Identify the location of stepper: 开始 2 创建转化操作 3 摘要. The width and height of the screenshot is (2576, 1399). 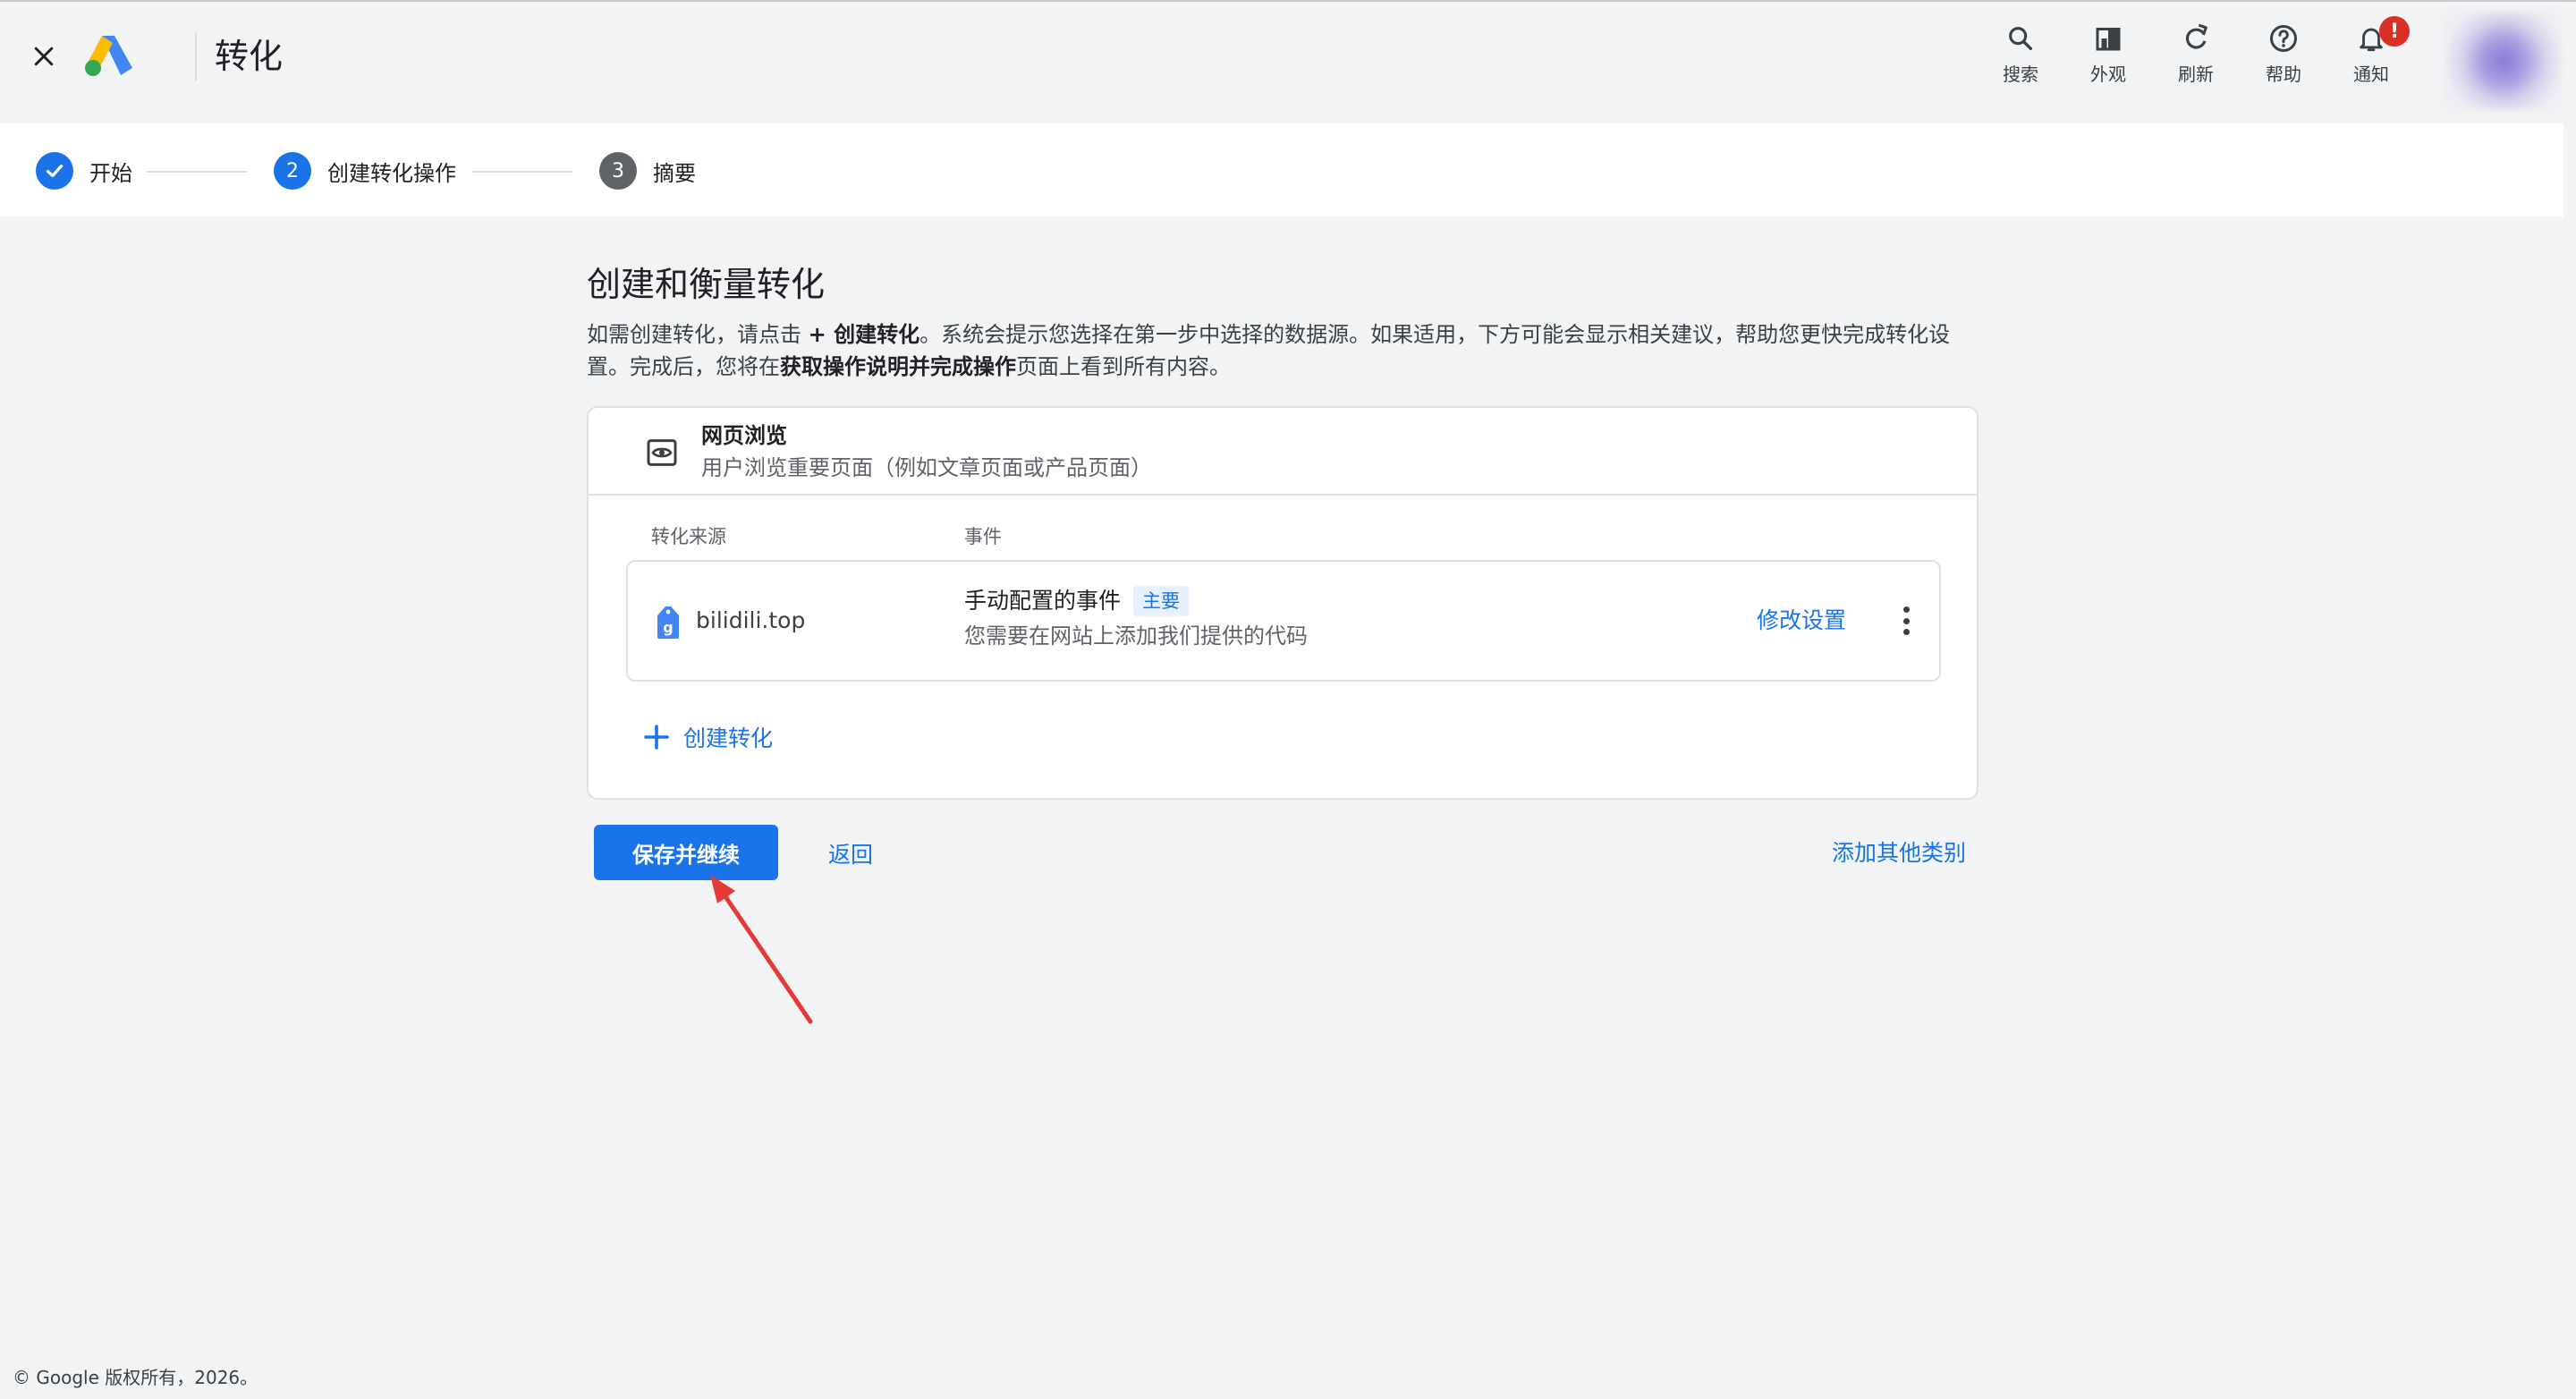
(1281, 169).